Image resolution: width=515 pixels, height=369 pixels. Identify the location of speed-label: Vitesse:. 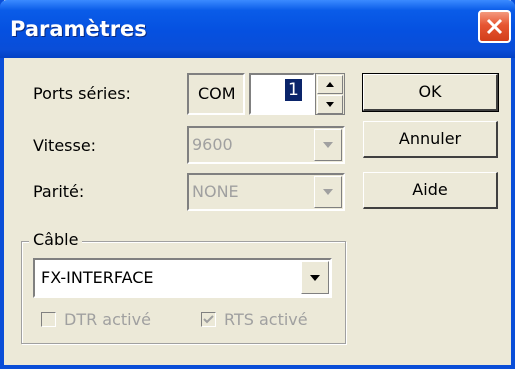
(65, 145).